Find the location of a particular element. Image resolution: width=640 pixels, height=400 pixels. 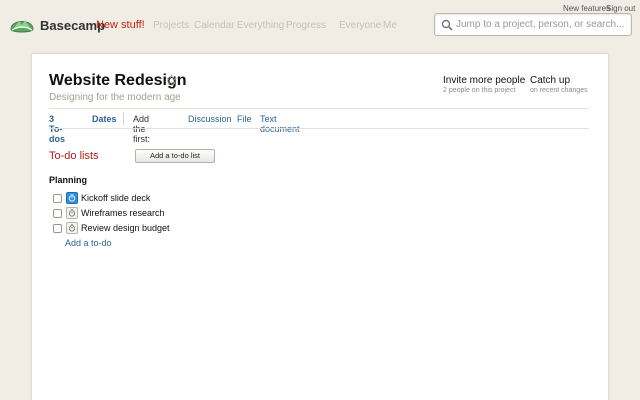

invite-people-link: Invite more people is located at coordinates (484, 80).